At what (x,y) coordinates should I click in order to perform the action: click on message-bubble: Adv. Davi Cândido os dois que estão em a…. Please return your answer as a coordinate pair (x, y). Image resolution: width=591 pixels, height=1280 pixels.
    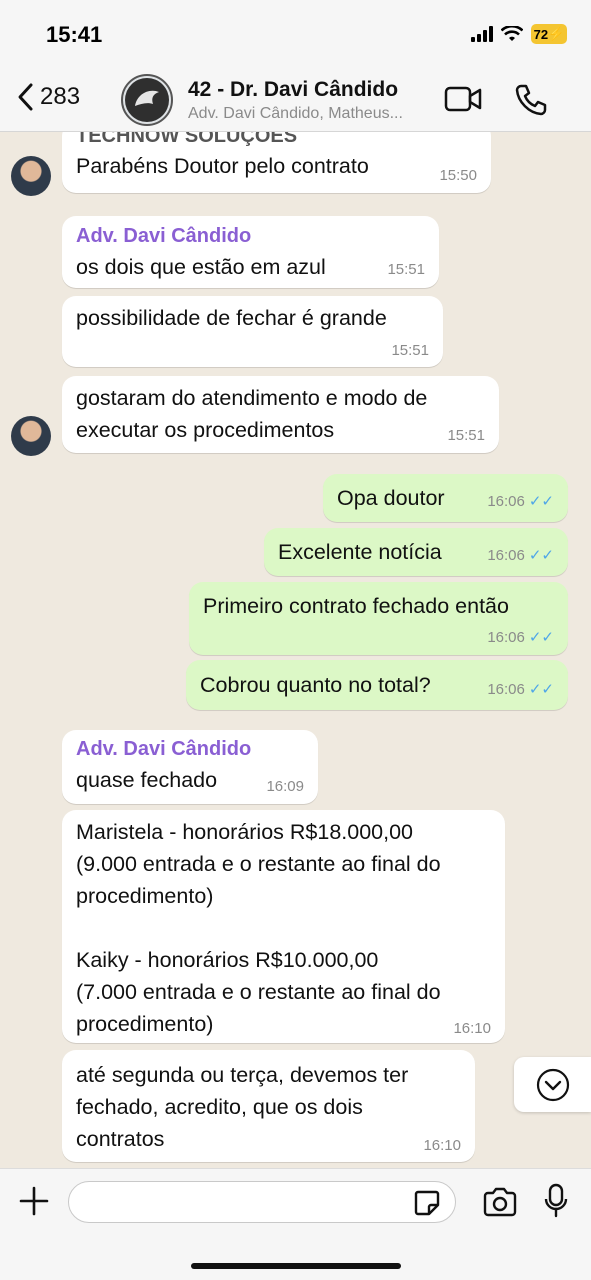
    Looking at the image, I should click on (250, 252).